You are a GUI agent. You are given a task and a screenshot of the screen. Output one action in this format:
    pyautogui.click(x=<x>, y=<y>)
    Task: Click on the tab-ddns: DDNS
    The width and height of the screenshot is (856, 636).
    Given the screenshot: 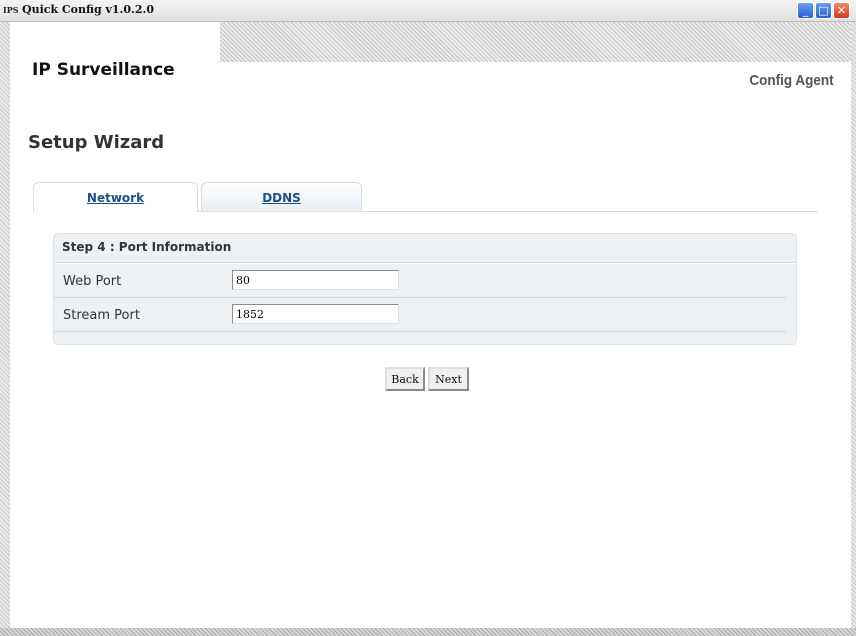 What is the action you would take?
    pyautogui.click(x=281, y=197)
    